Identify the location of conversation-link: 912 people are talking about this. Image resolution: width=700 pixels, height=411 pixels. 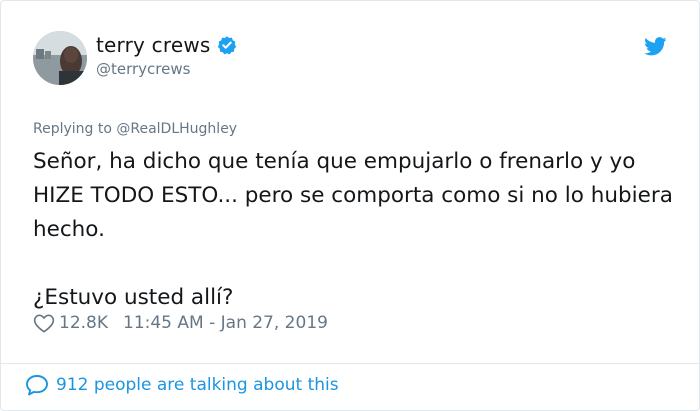
(182, 385).